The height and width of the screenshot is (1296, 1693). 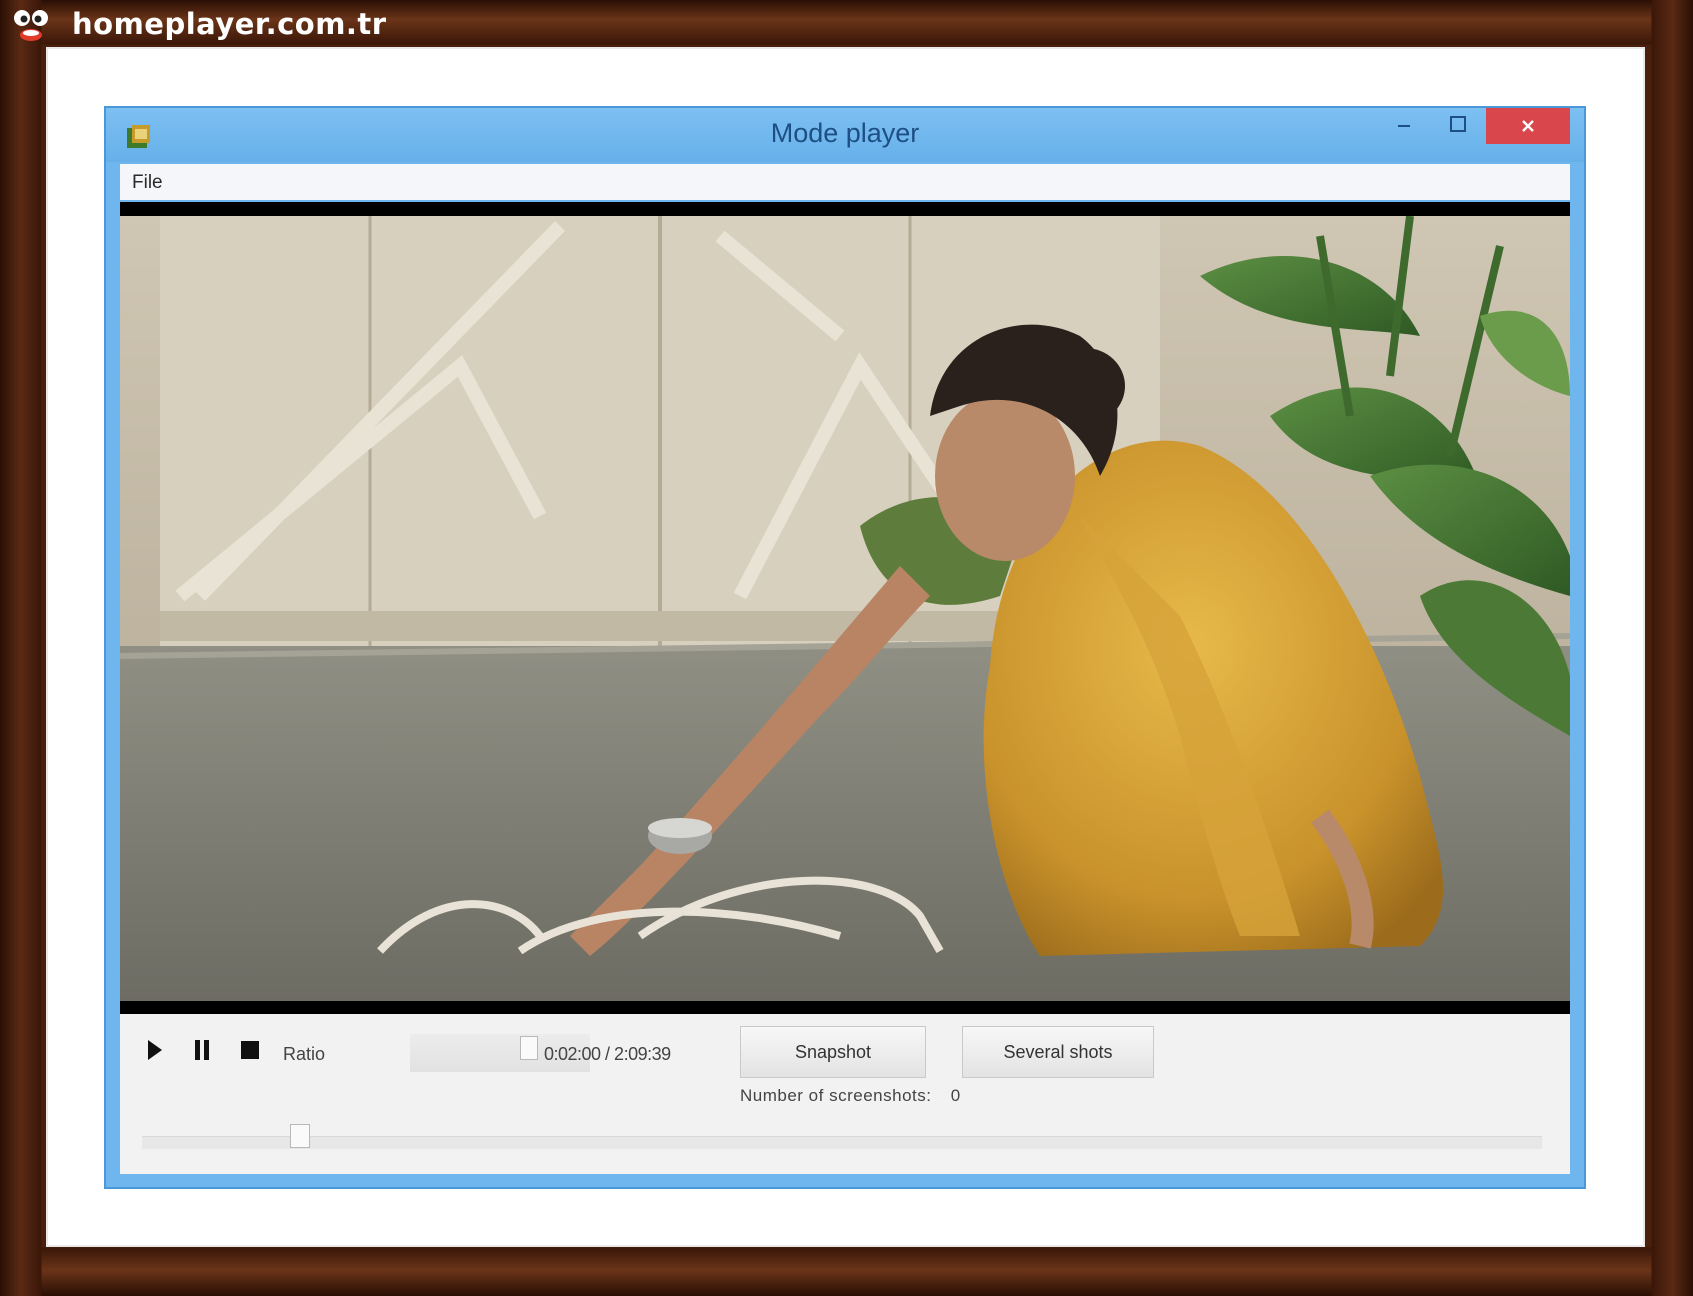 I want to click on title-bar: Mode player, so click(x=845, y=135).